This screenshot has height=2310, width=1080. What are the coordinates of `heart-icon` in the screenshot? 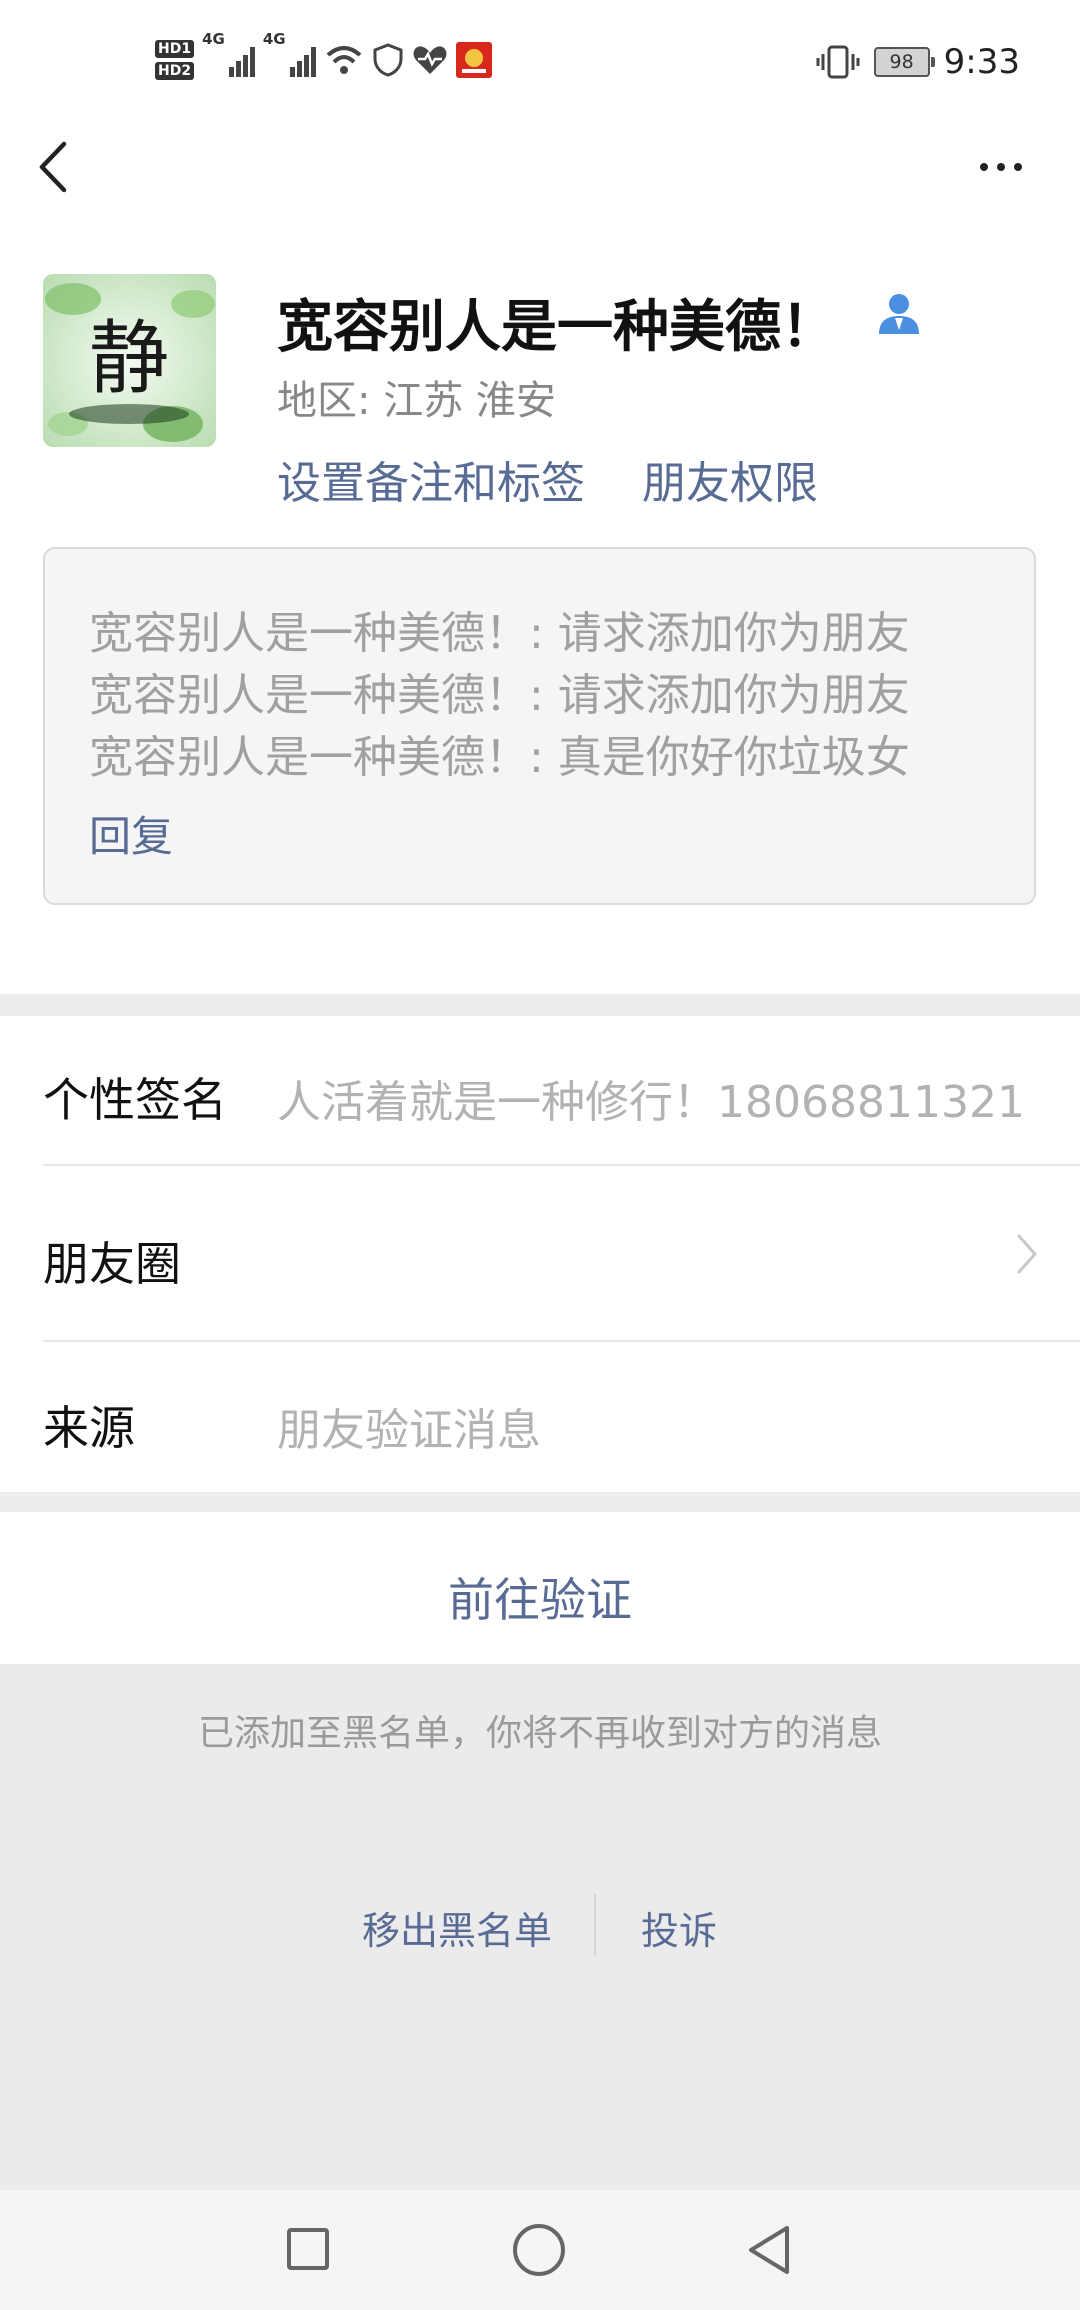 It's located at (430, 60).